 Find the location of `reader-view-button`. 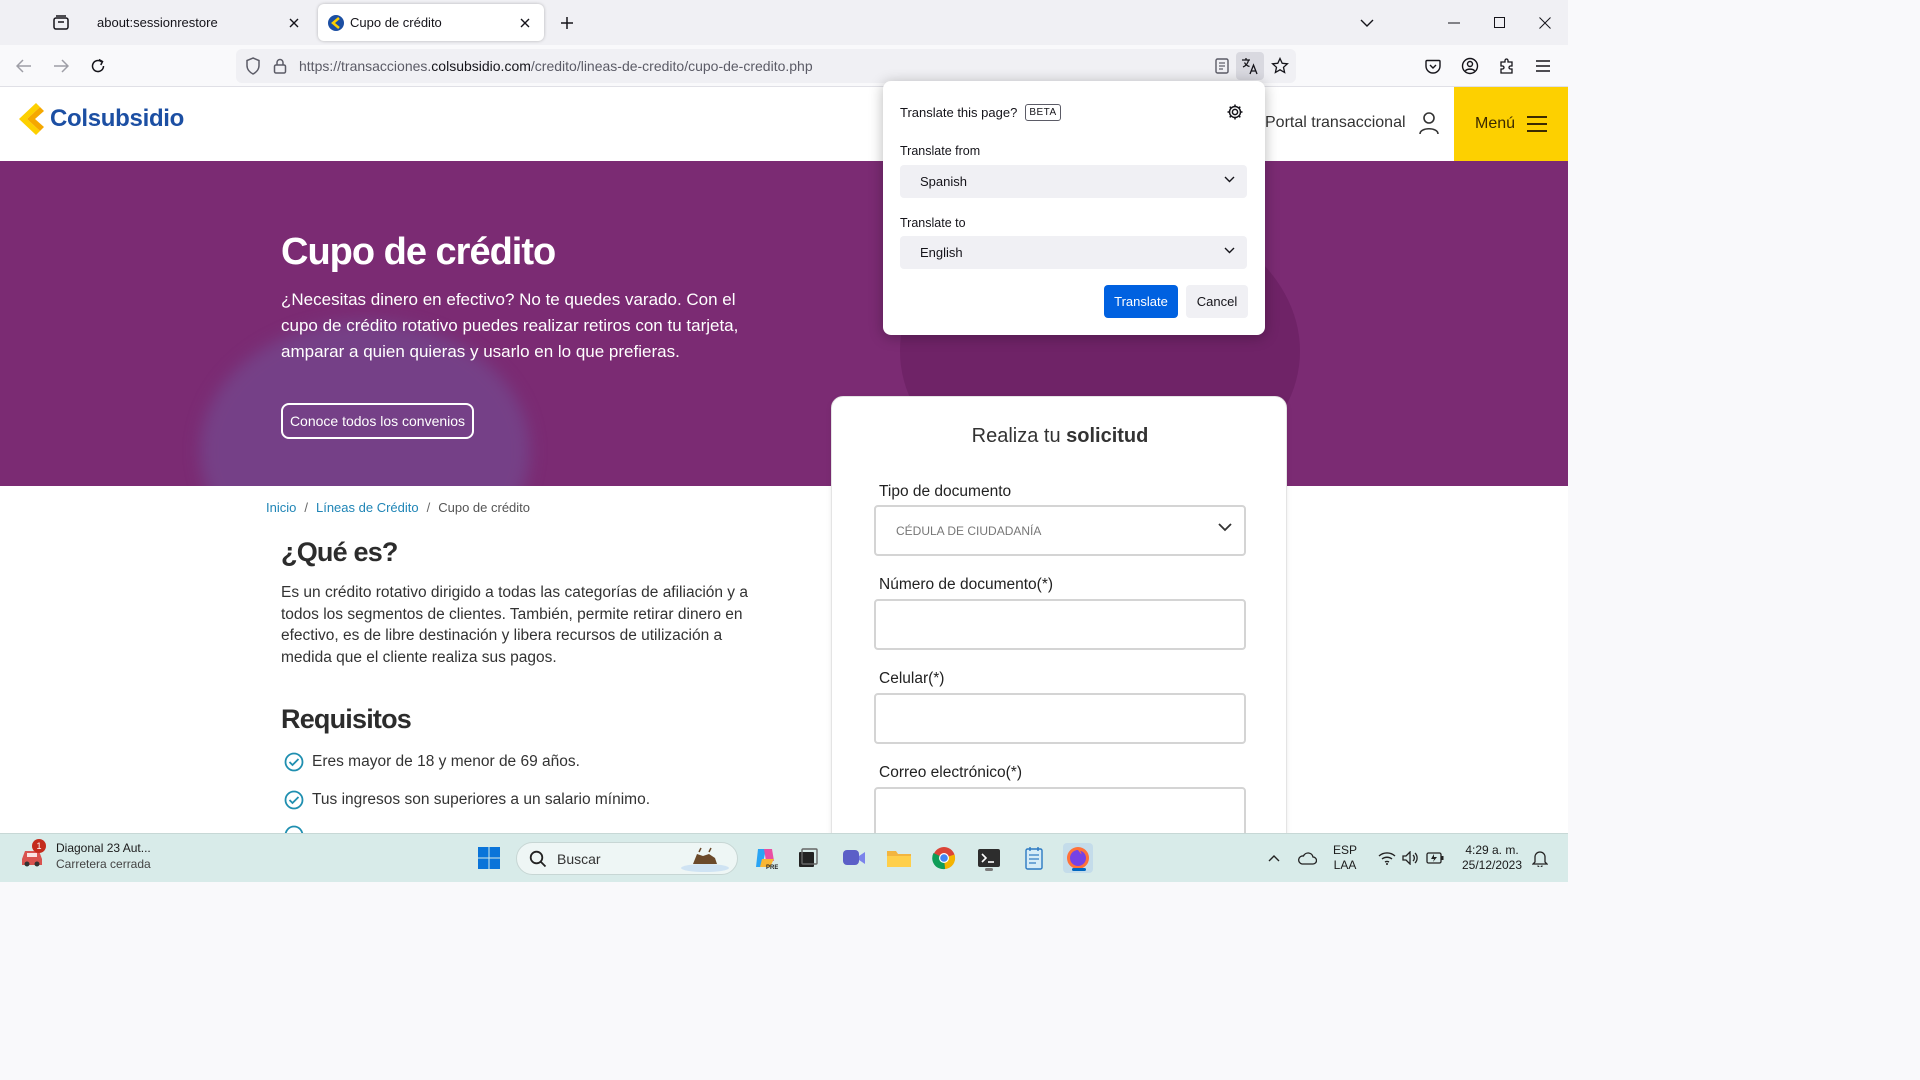

reader-view-button is located at coordinates (1222, 66).